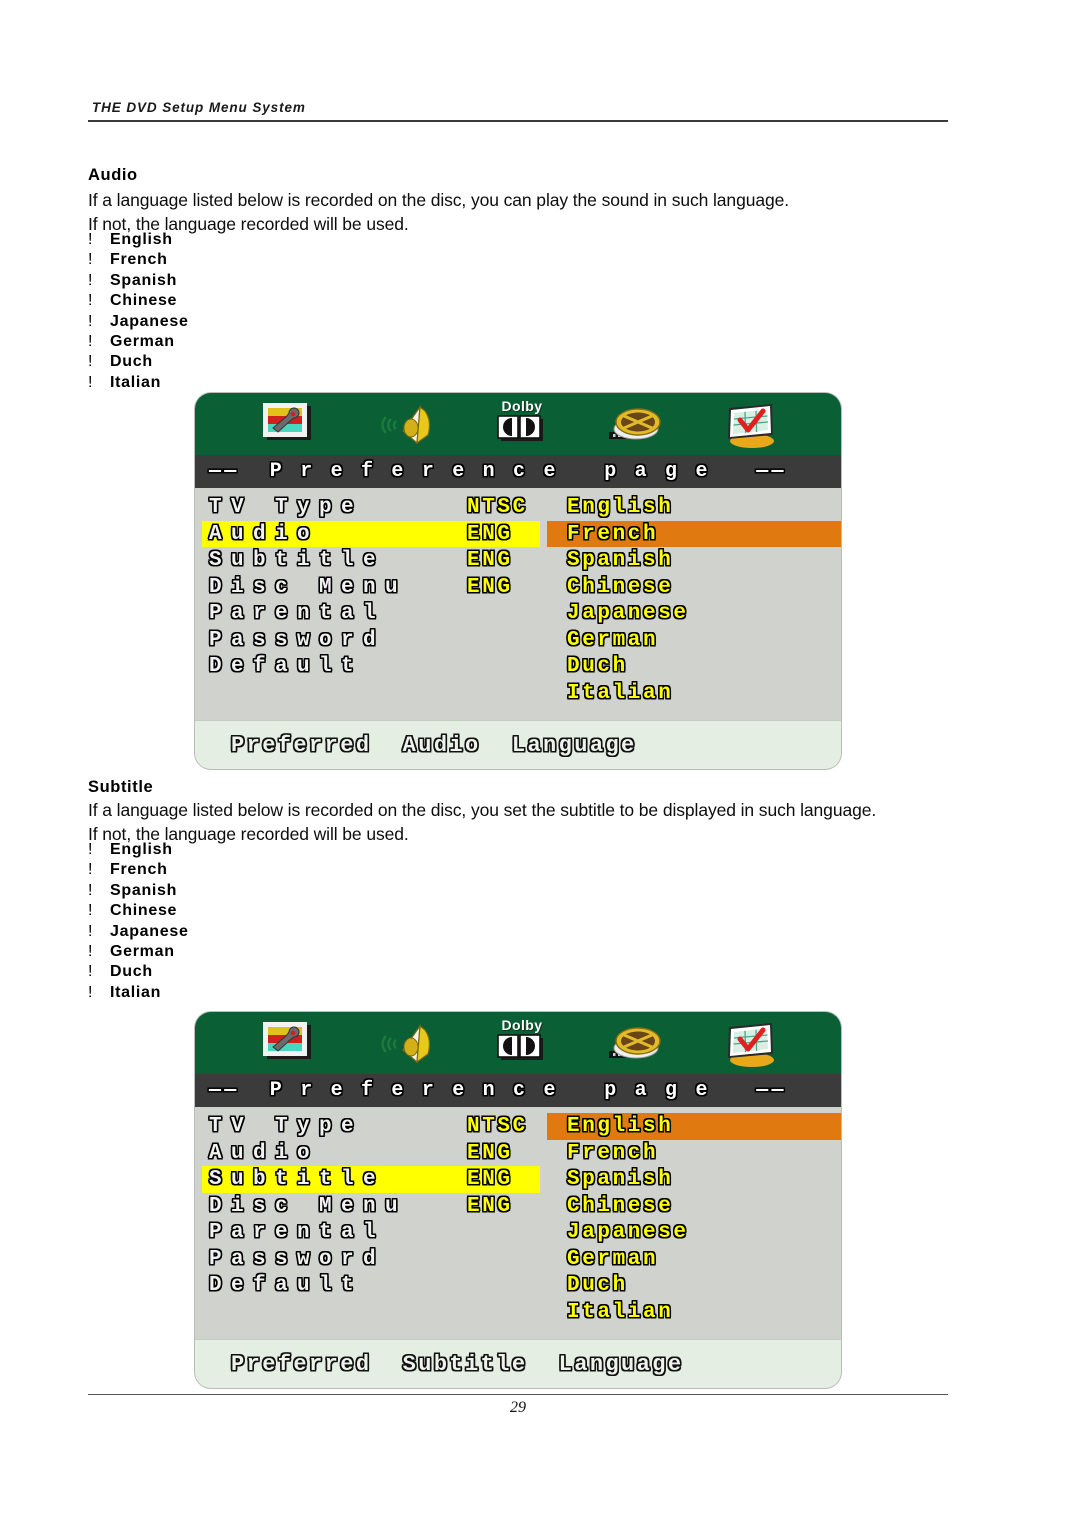 The width and height of the screenshot is (1080, 1529). Describe the element at coordinates (138, 952) in the screenshot. I see `language-list-item: ! German` at that location.